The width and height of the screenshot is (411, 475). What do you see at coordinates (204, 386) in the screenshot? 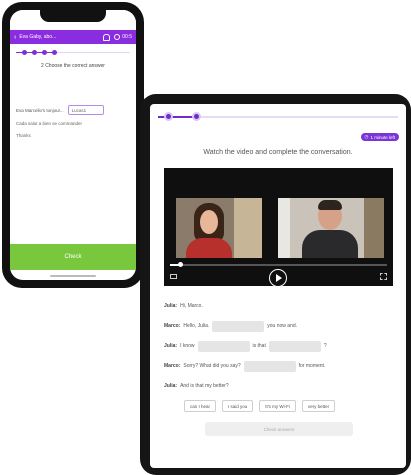
I see `dialog-text: And is that my better?` at bounding box center [204, 386].